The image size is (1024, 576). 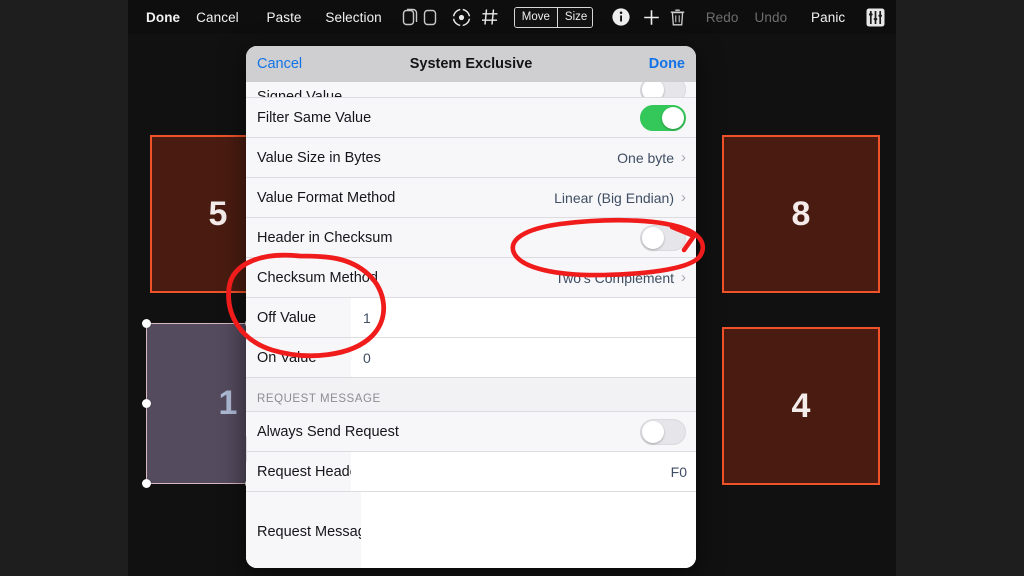 I want to click on row-label: Value Format Method, so click(x=326, y=197).